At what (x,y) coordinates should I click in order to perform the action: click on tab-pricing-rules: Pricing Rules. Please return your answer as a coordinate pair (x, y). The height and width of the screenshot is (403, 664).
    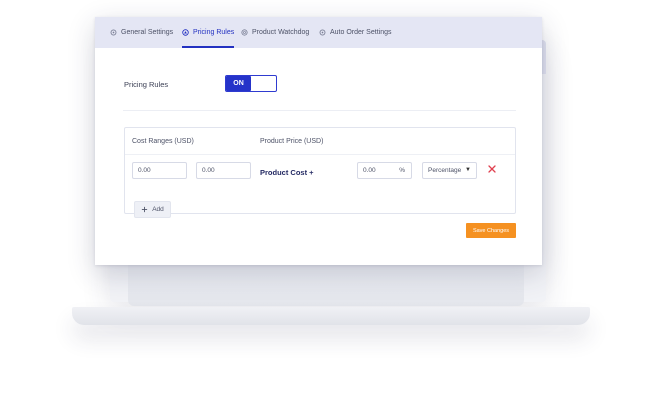
    Looking at the image, I should click on (208, 32).